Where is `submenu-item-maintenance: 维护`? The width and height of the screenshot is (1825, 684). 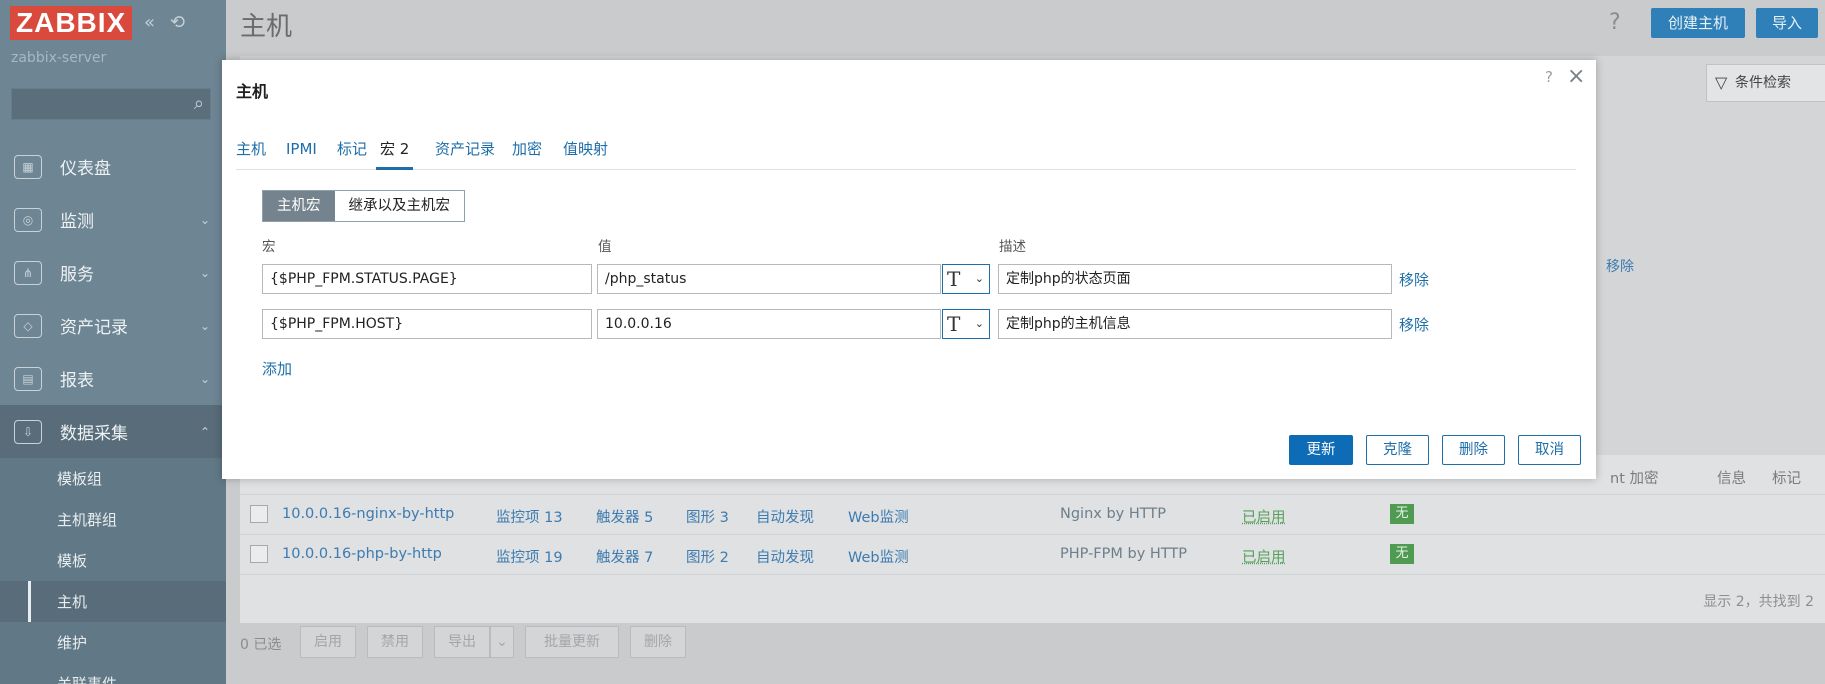
submenu-item-maintenance: 维护 is located at coordinates (113, 642).